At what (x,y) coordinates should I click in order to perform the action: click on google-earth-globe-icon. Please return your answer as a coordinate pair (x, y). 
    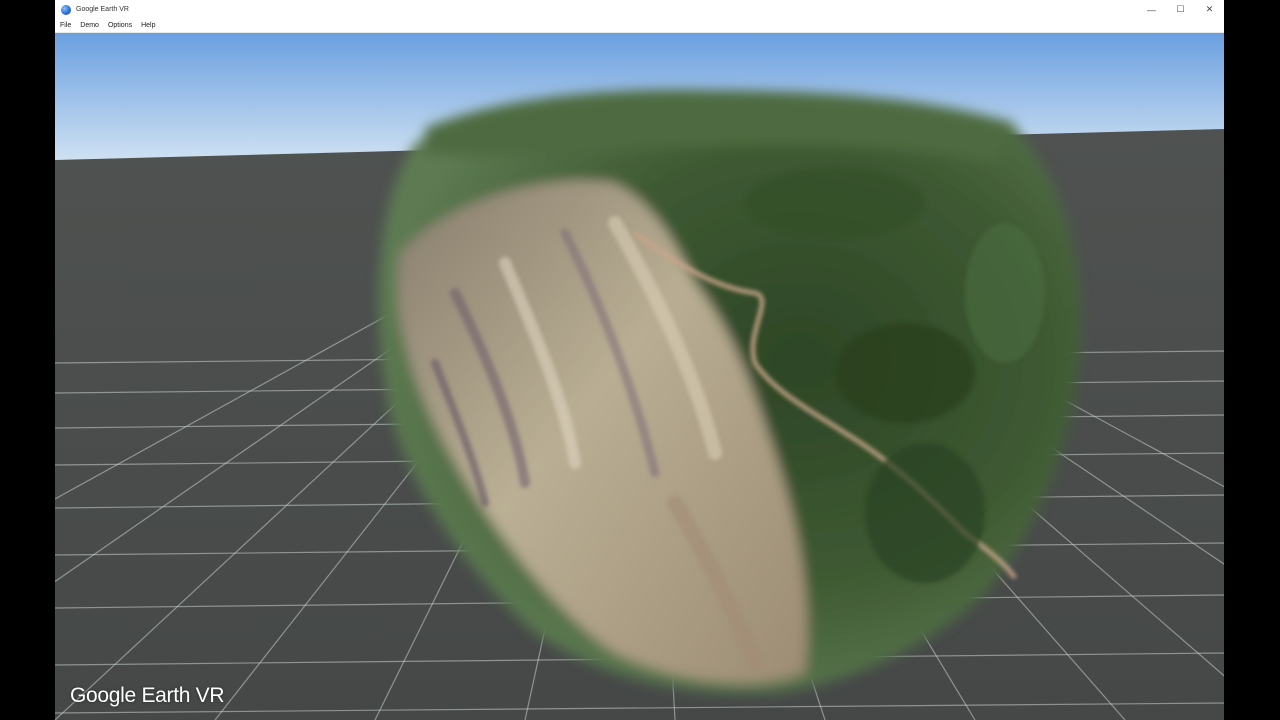
    Looking at the image, I should click on (66, 9).